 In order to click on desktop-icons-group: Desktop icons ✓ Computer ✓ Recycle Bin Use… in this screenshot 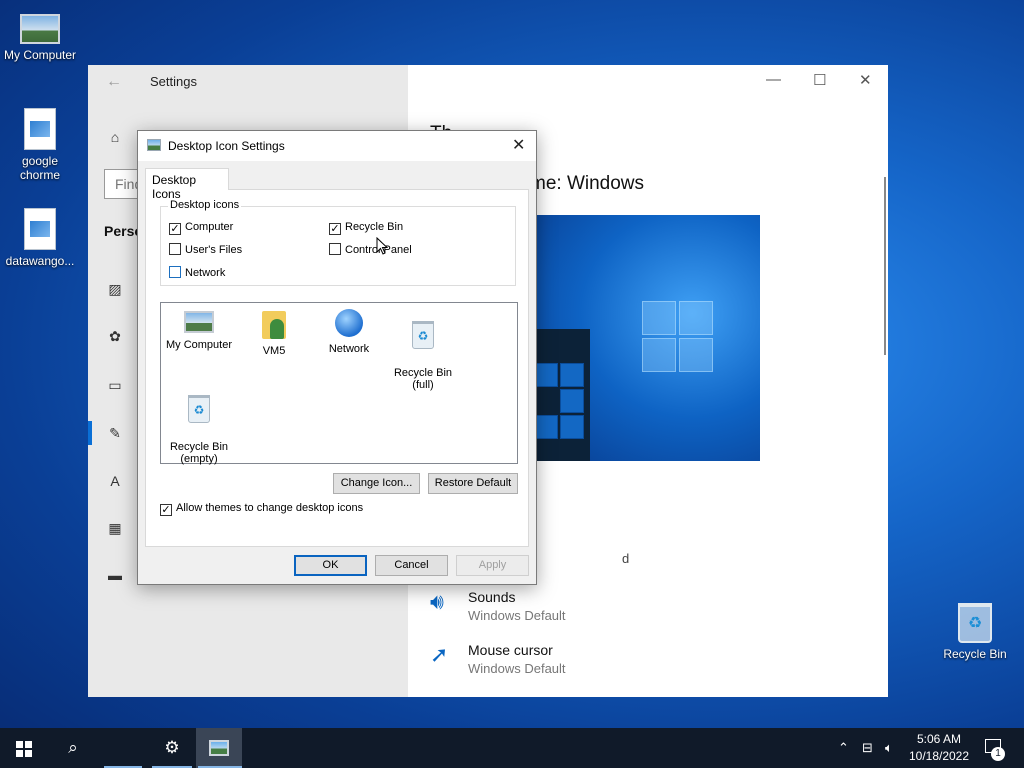, I will do `click(338, 242)`.